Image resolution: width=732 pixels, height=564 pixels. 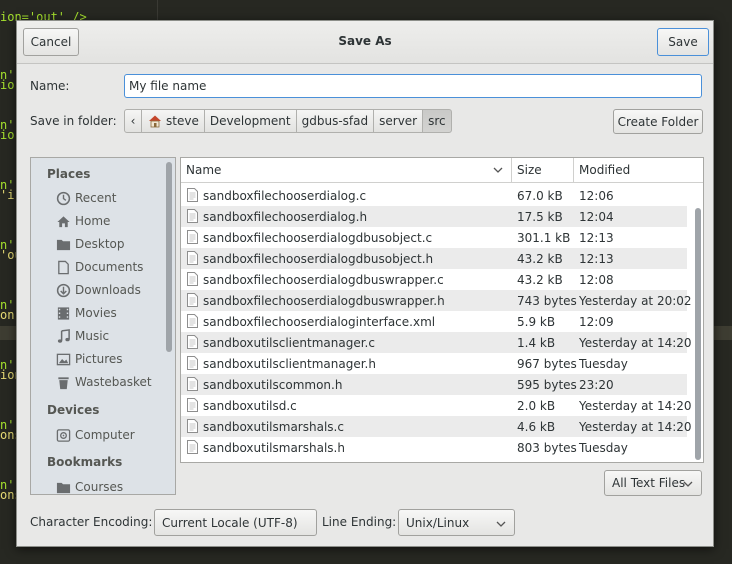 I want to click on column-header-name: Name, so click(x=346, y=170).